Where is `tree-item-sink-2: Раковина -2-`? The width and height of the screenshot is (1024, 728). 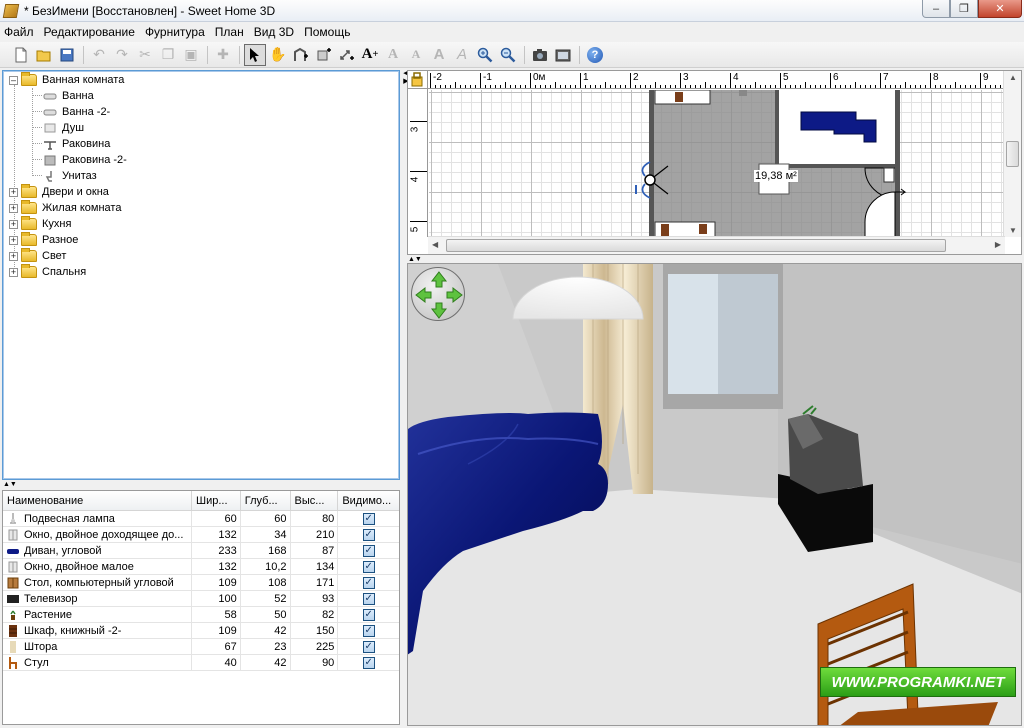 tree-item-sink-2: Раковина -2- is located at coordinates (85, 160).